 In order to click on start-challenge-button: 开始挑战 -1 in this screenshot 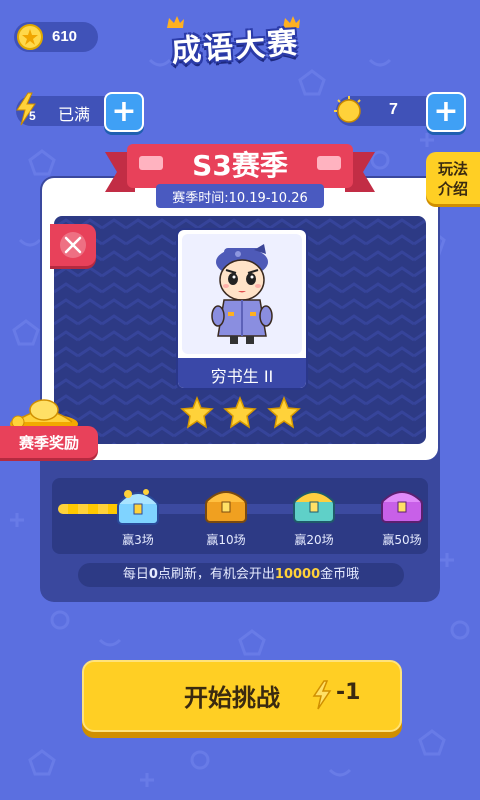, I will do `click(242, 696)`.